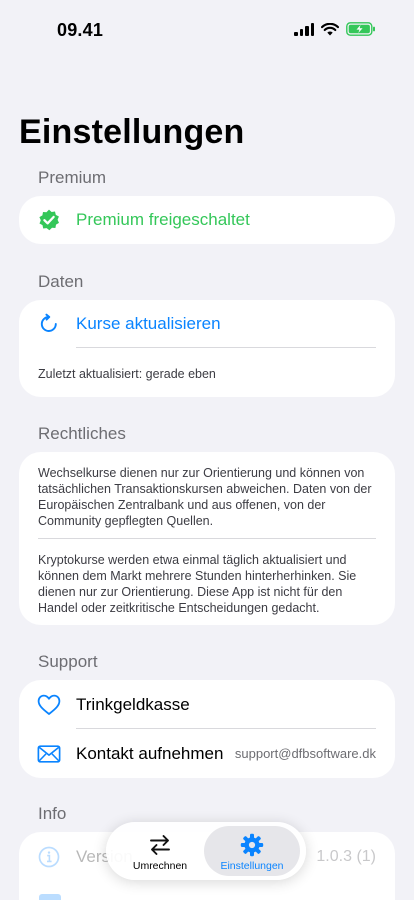  What do you see at coordinates (163, 219) in the screenshot?
I see `premium-status-label: Premium freigeschaltet` at bounding box center [163, 219].